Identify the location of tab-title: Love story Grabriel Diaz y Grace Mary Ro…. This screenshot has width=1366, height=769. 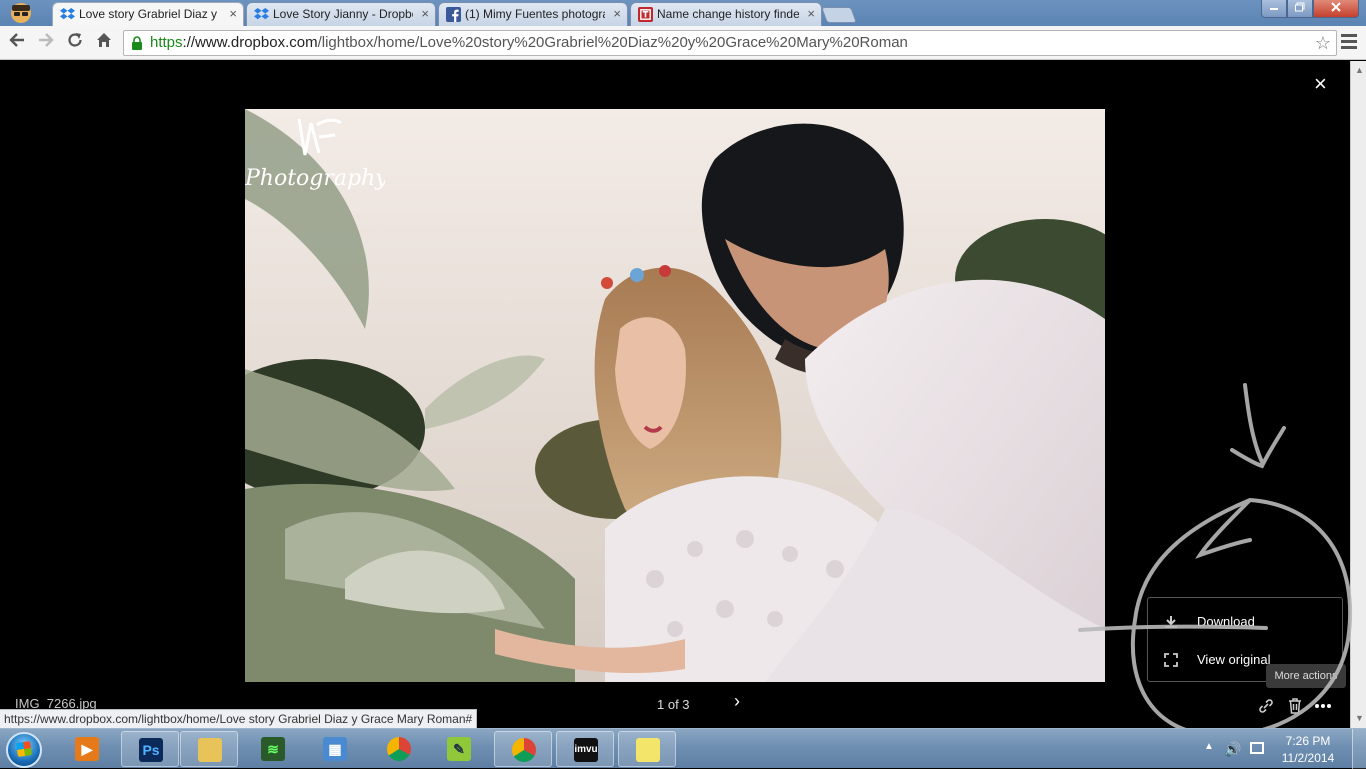
(150, 14).